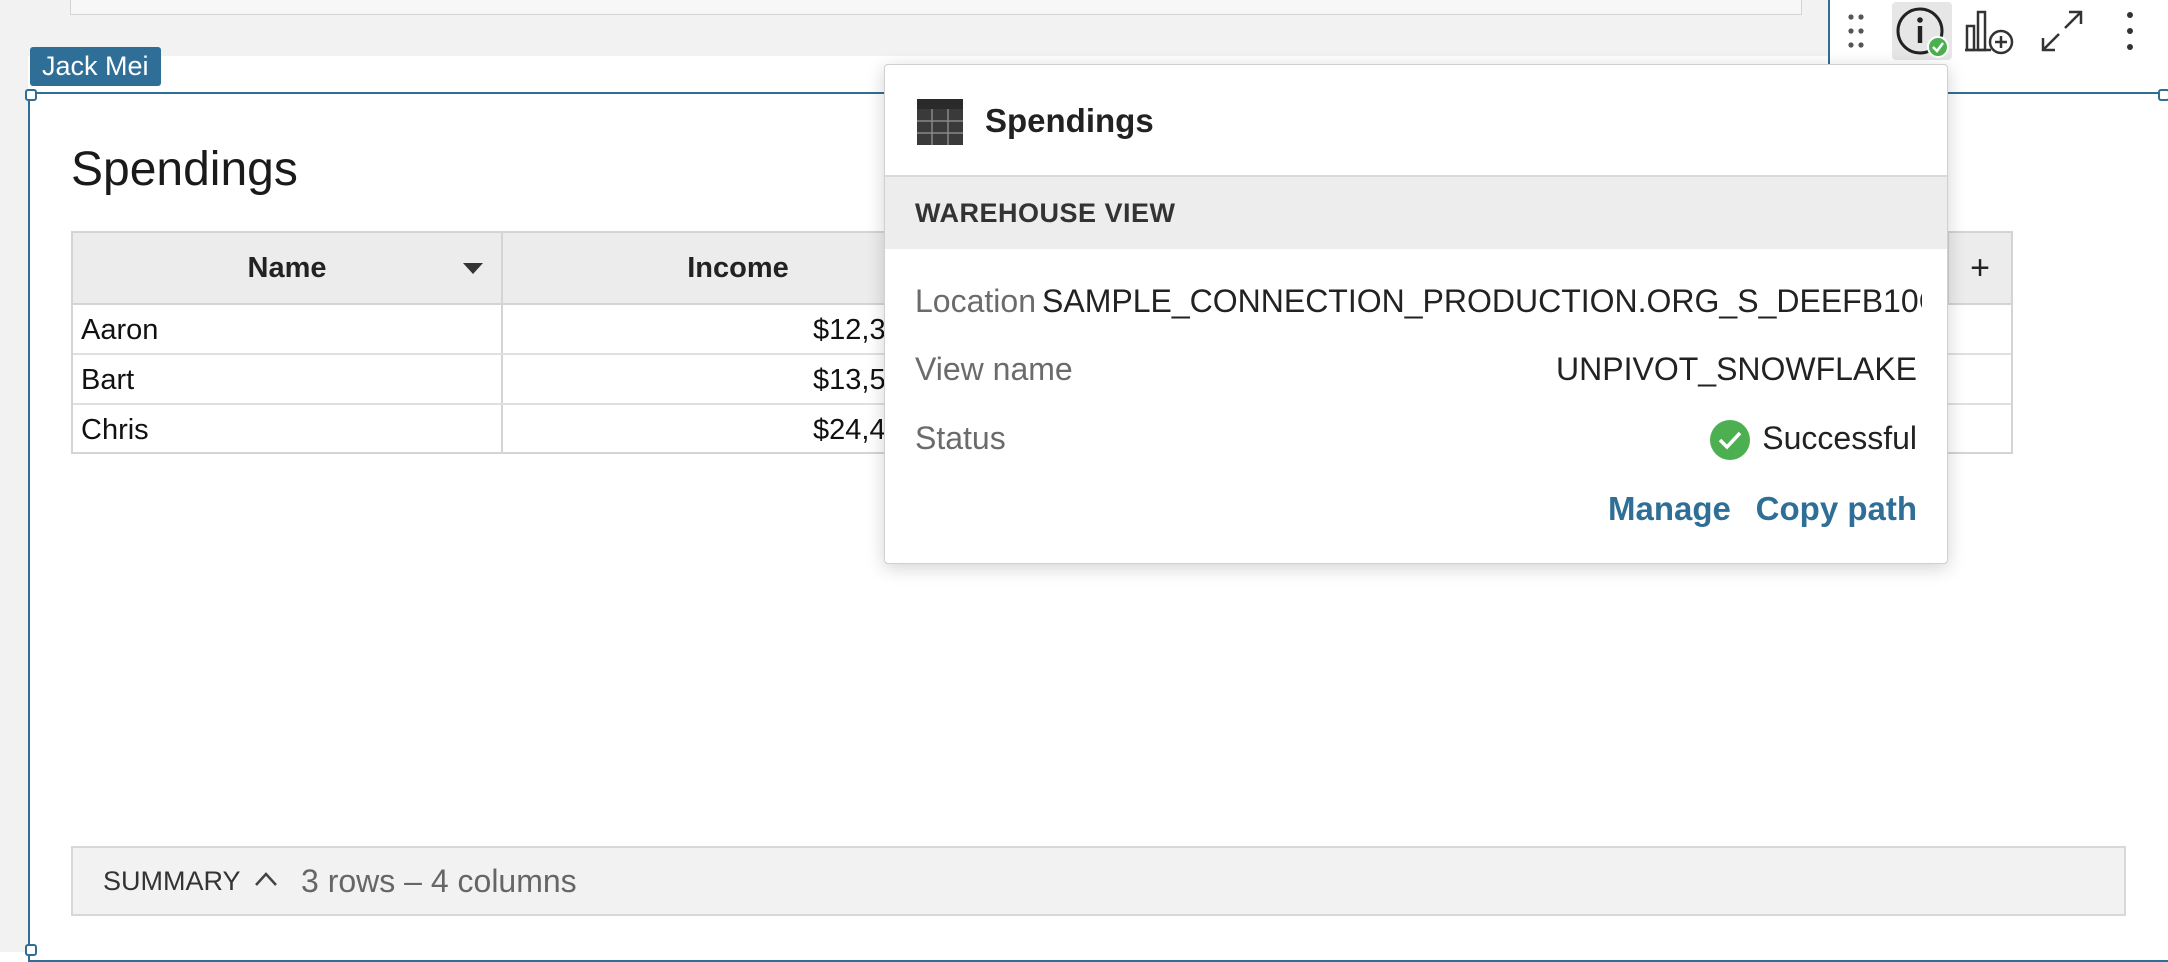 This screenshot has width=2168, height=962. I want to click on status-value: Successful, so click(1839, 438).